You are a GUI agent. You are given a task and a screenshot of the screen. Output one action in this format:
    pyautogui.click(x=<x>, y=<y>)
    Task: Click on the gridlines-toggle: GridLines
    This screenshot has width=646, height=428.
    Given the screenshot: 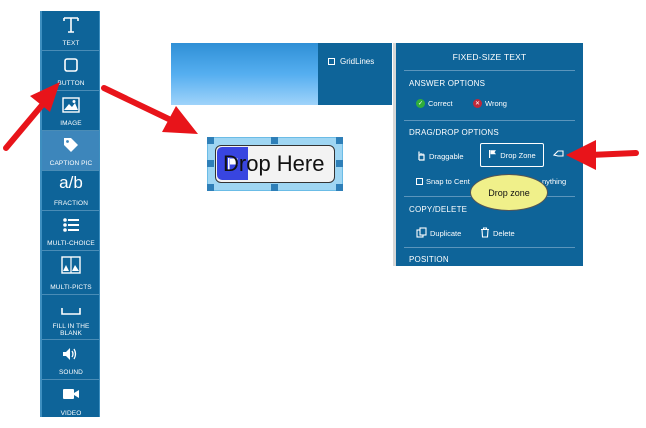 What is the action you would take?
    pyautogui.click(x=355, y=74)
    